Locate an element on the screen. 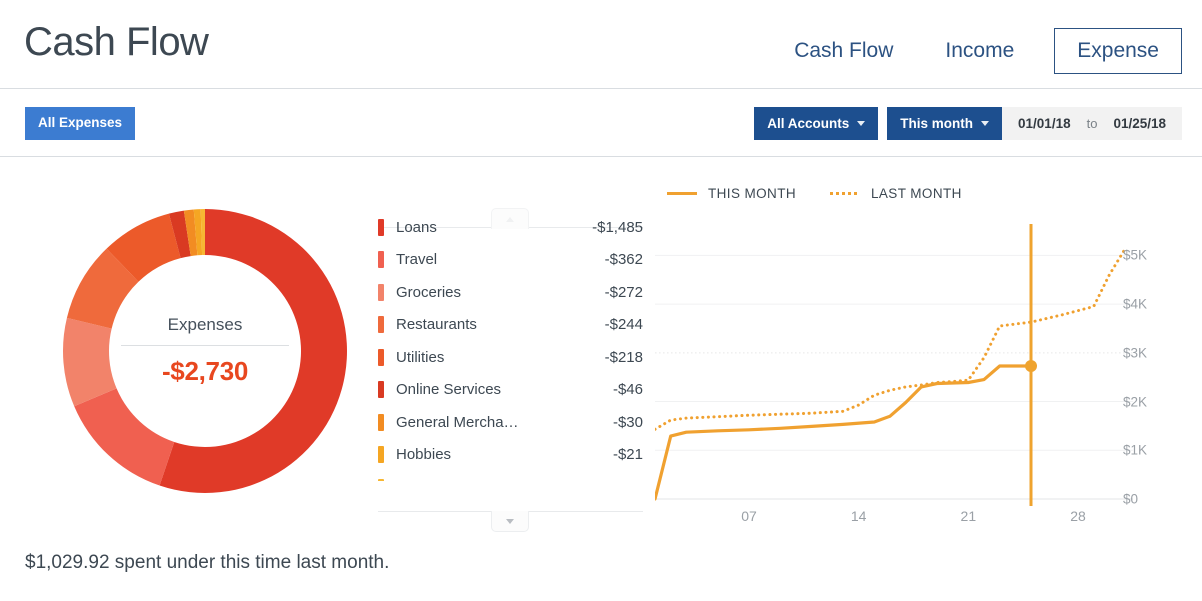 The image size is (1202, 601). legend-item-last-month: LAST MONTH is located at coordinates (896, 193).